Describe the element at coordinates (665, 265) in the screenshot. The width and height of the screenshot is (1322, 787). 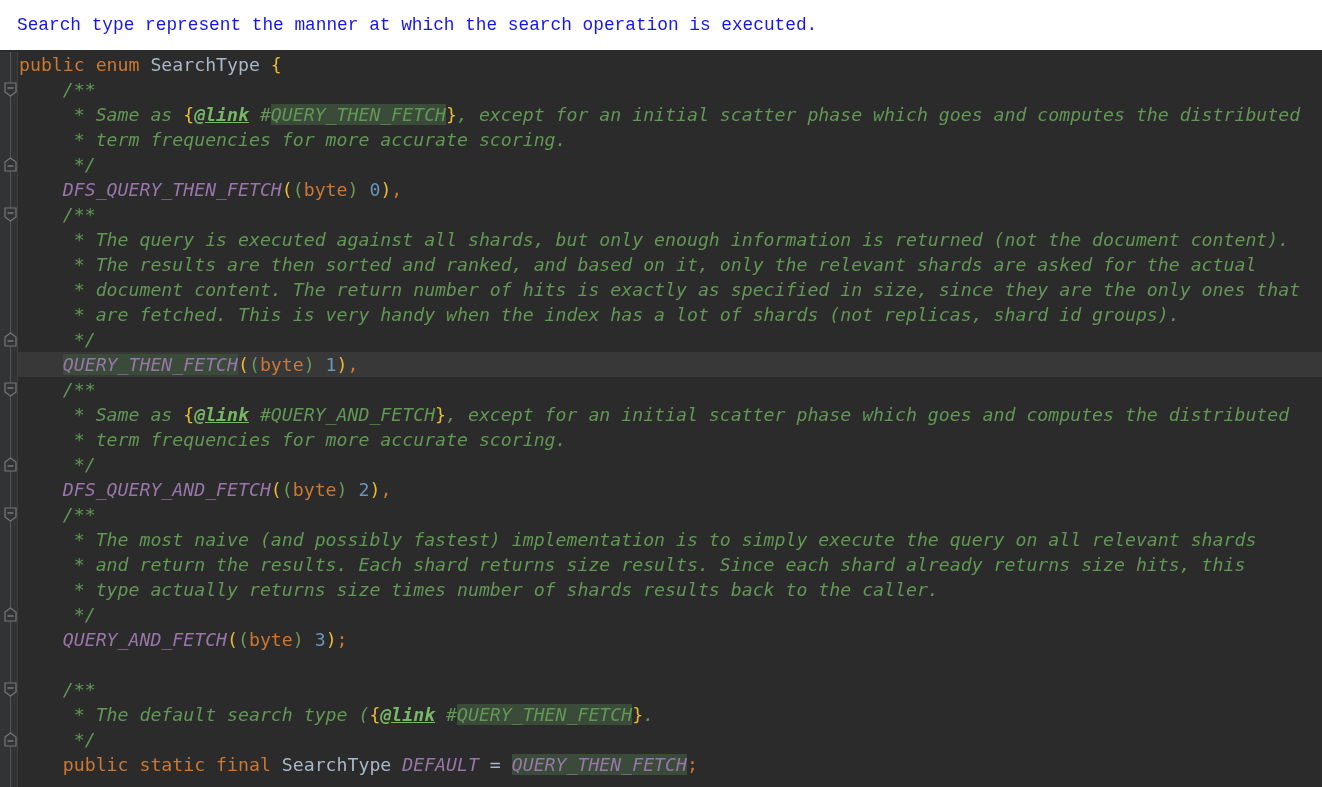
I see `code-line: * The results are then sorted and ranked, and based on it, only the relevant shards are asked for the actual` at that location.